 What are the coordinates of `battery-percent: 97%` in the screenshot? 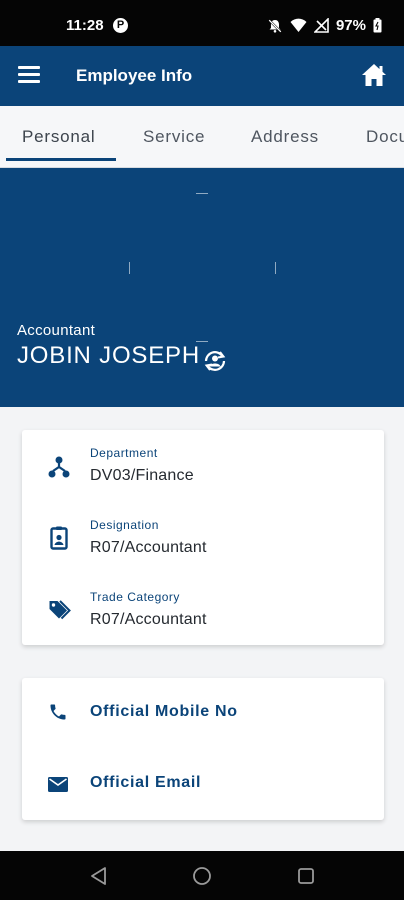 It's located at (350, 25).